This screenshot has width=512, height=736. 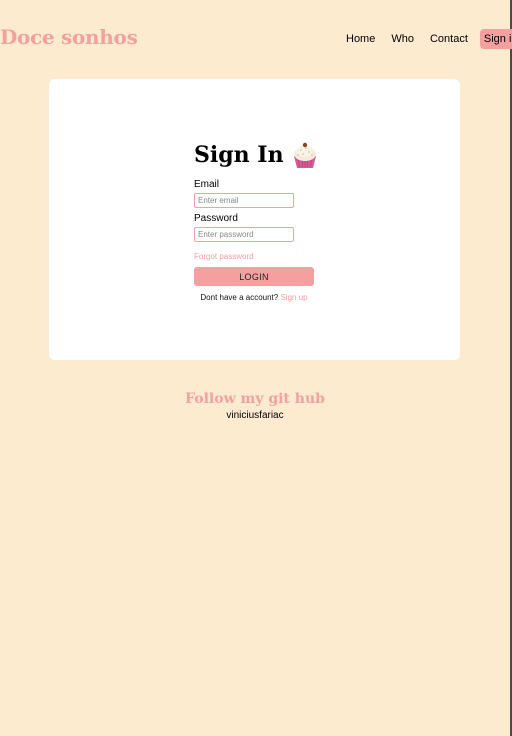 What do you see at coordinates (425, 39) in the screenshot?
I see `top-nav: Home Who Contact Sign in` at bounding box center [425, 39].